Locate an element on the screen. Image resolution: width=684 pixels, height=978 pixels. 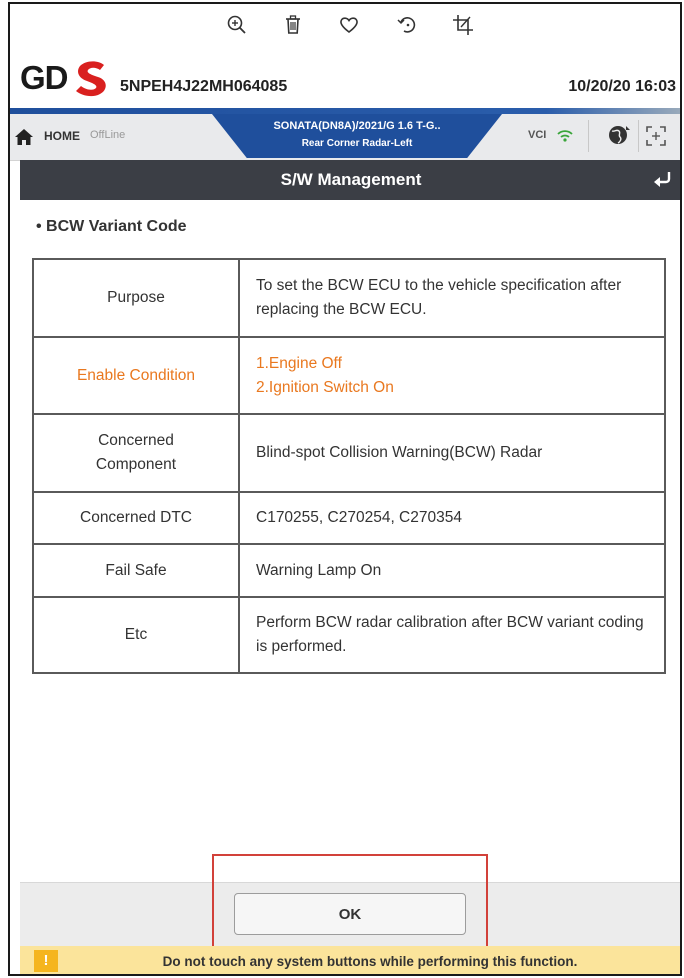
zoom-in-icon is located at coordinates (237, 25).